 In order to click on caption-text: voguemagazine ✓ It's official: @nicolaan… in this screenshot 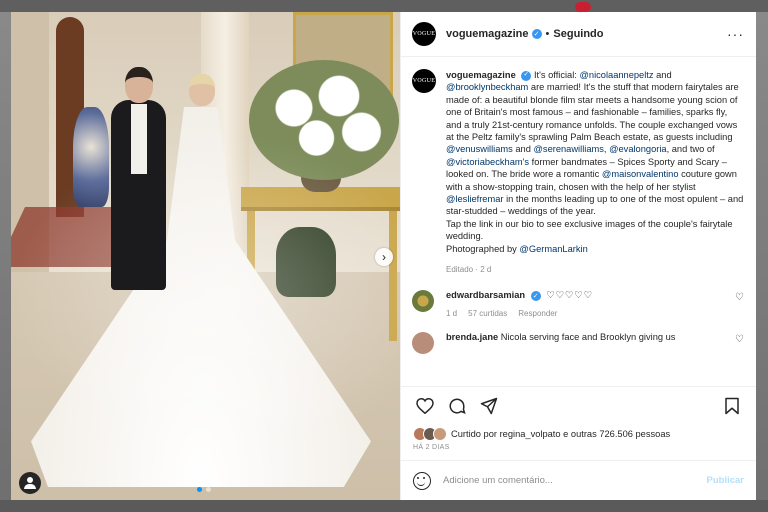, I will do `click(595, 162)`.